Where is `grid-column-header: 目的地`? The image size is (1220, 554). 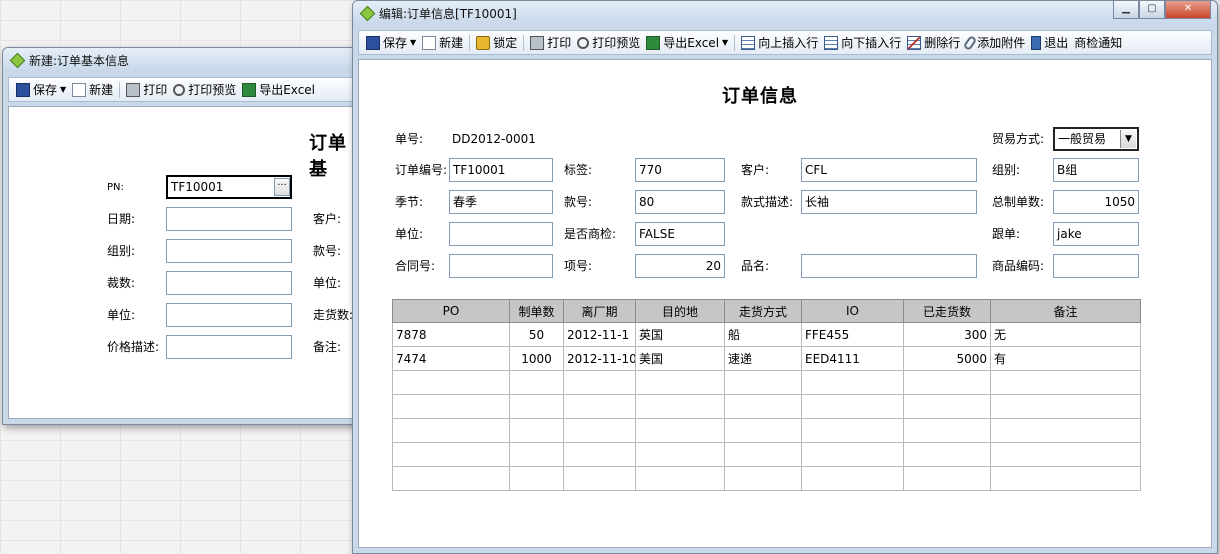
grid-column-header: 目的地 is located at coordinates (680, 311).